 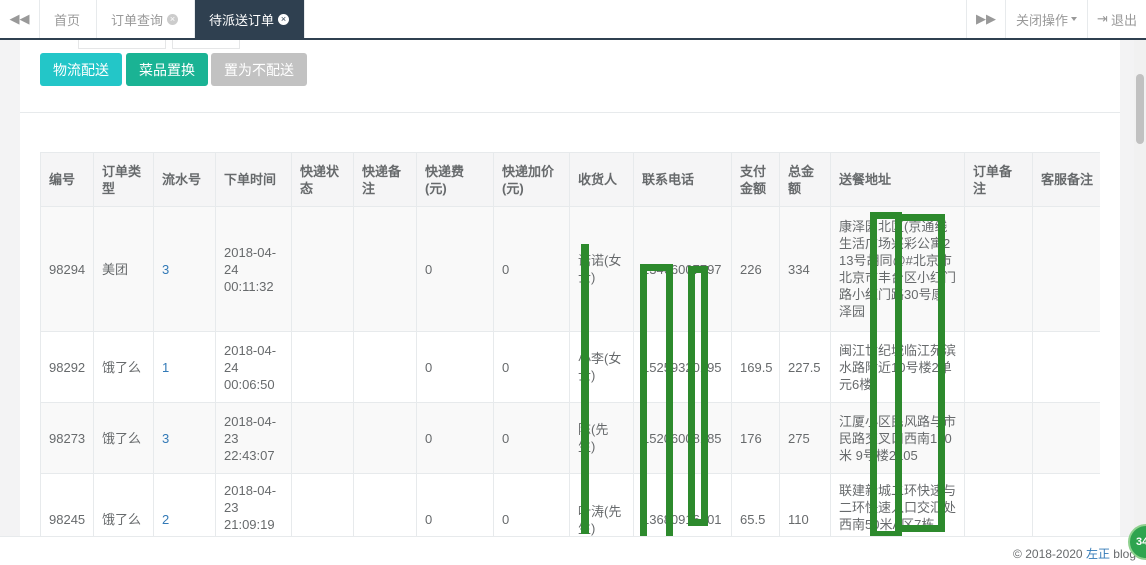 What do you see at coordinates (755, 504) in the screenshot?
I see `cell-pay: 65.5` at bounding box center [755, 504].